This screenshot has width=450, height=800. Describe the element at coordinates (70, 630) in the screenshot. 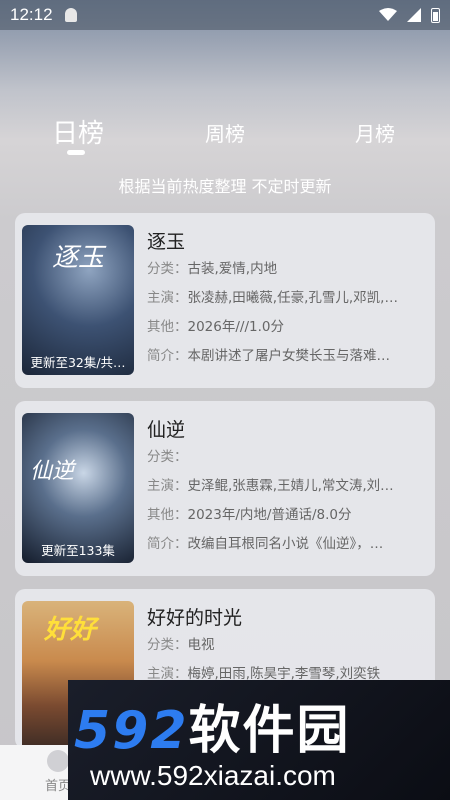

I see `poster-title: 好好` at that location.